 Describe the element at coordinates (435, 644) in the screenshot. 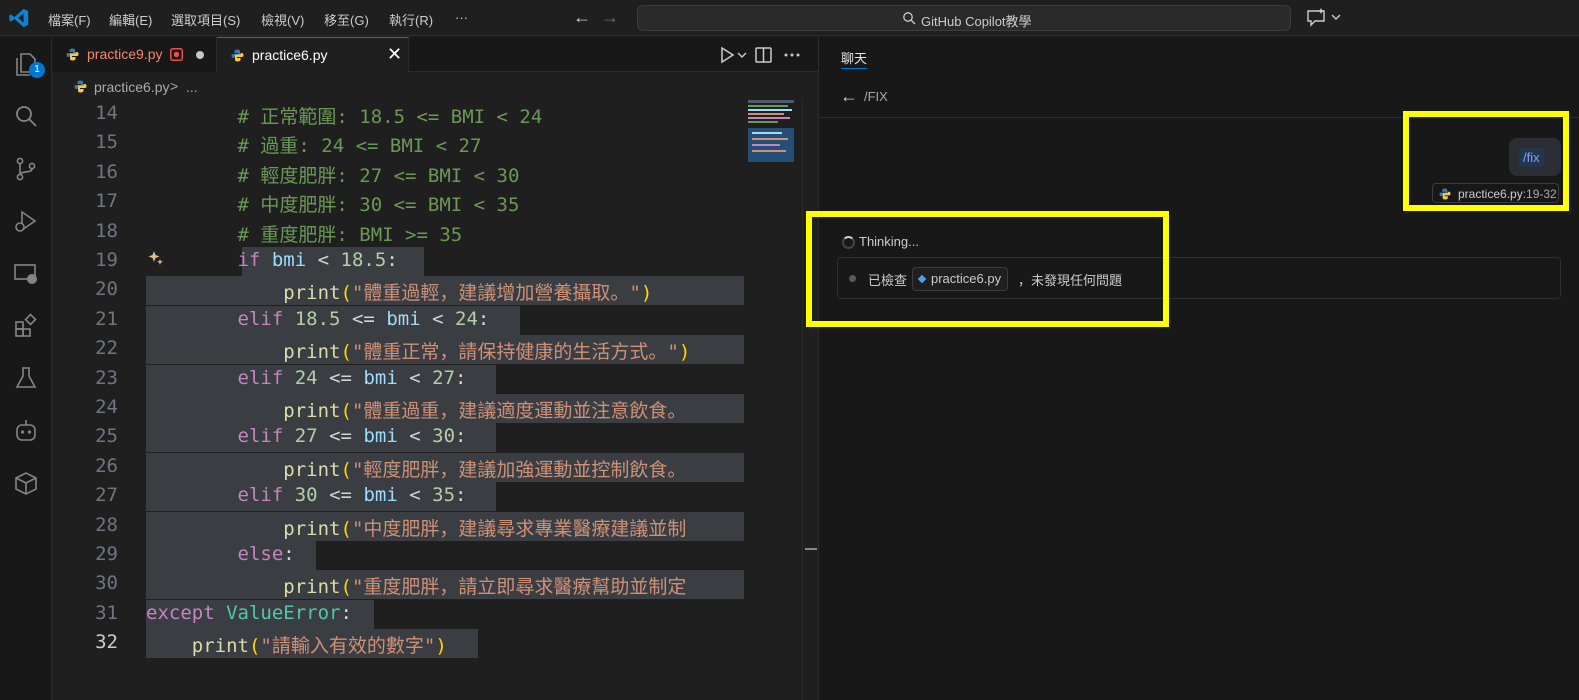

I see `code-line: 32 print("請輸入有效的數字")` at that location.